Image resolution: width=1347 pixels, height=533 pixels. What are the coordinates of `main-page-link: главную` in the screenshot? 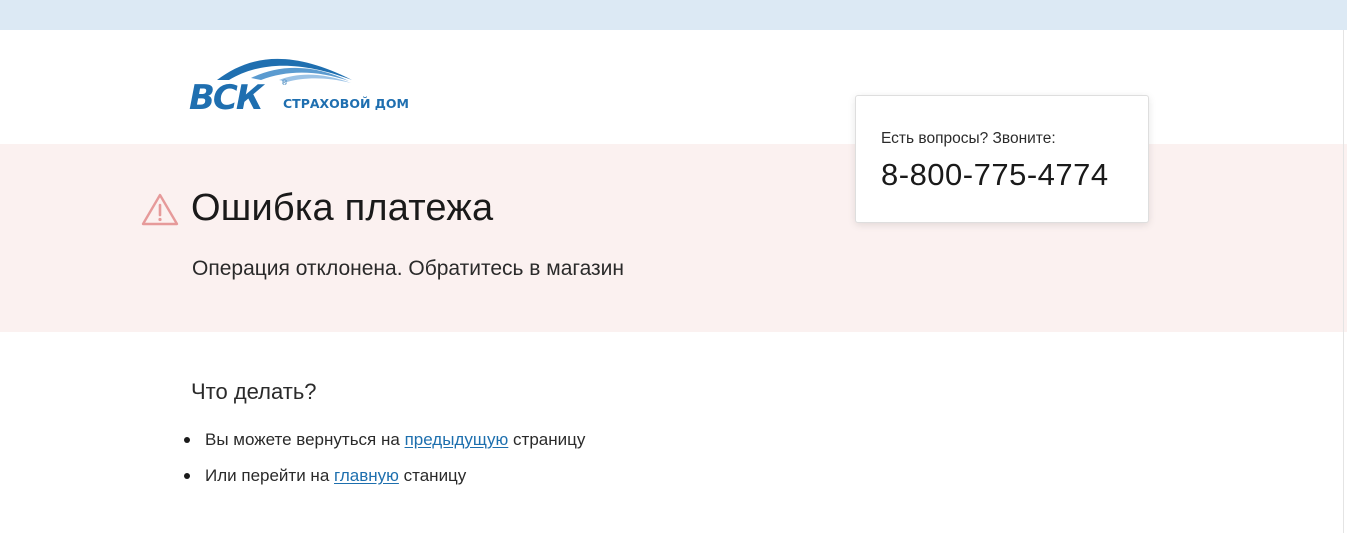 It's located at (366, 475).